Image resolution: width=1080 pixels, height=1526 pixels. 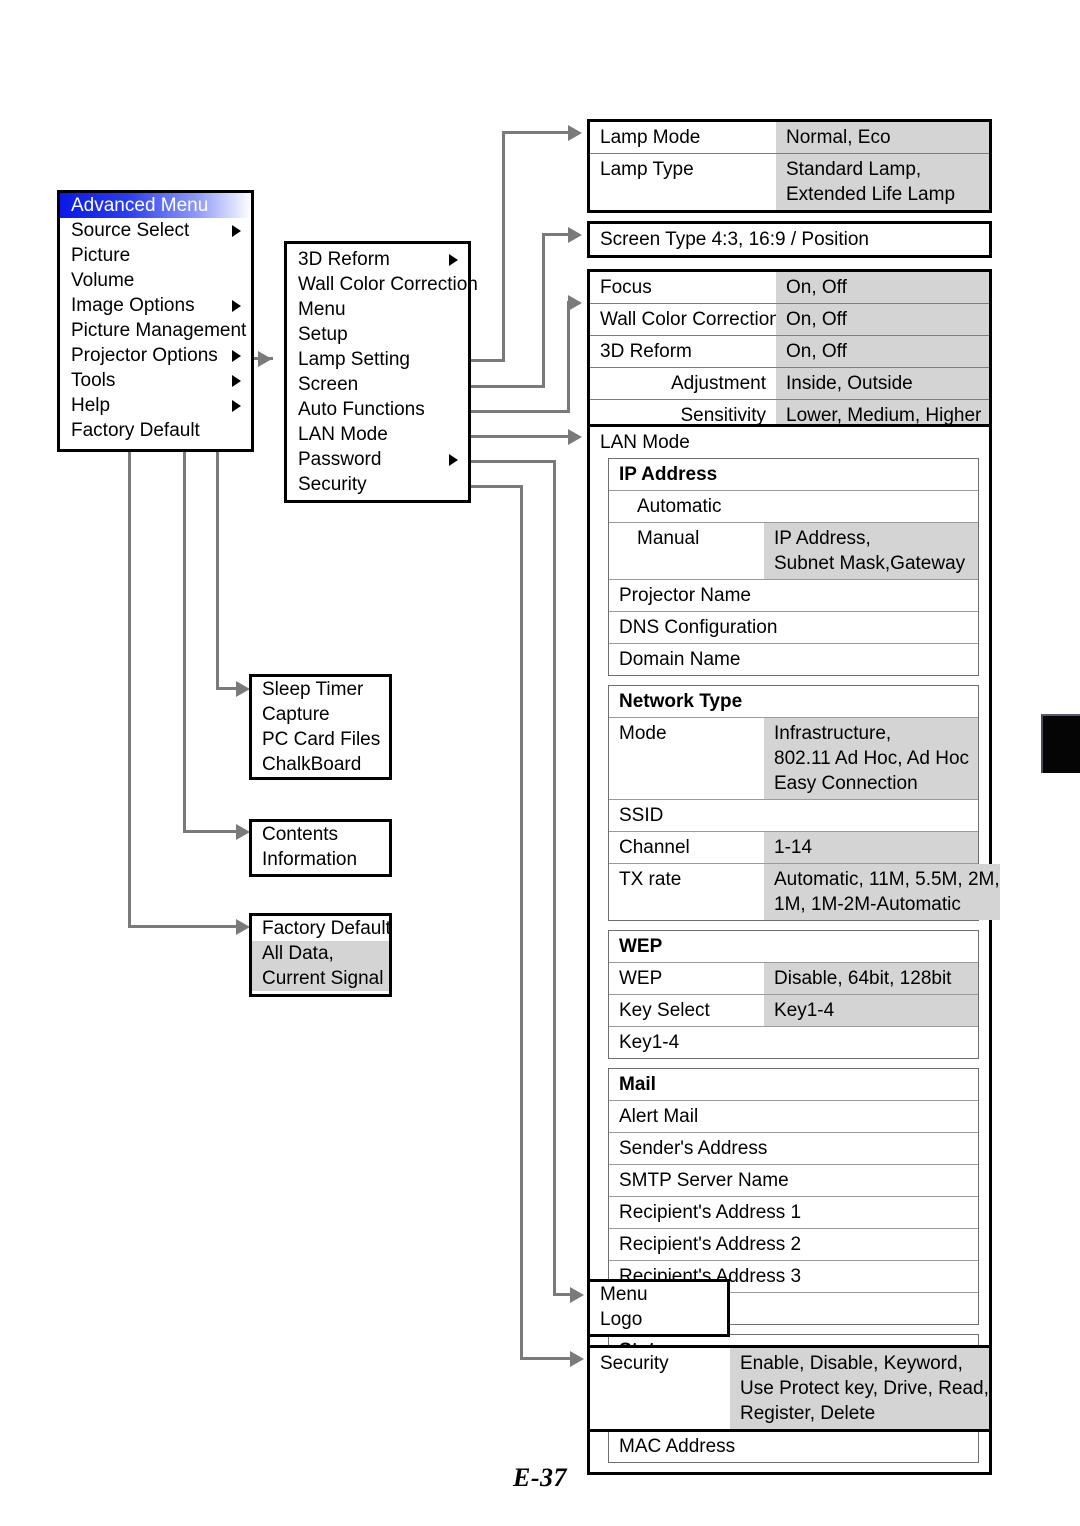 I want to click on list-item: ChalkBoard, so click(x=320, y=764).